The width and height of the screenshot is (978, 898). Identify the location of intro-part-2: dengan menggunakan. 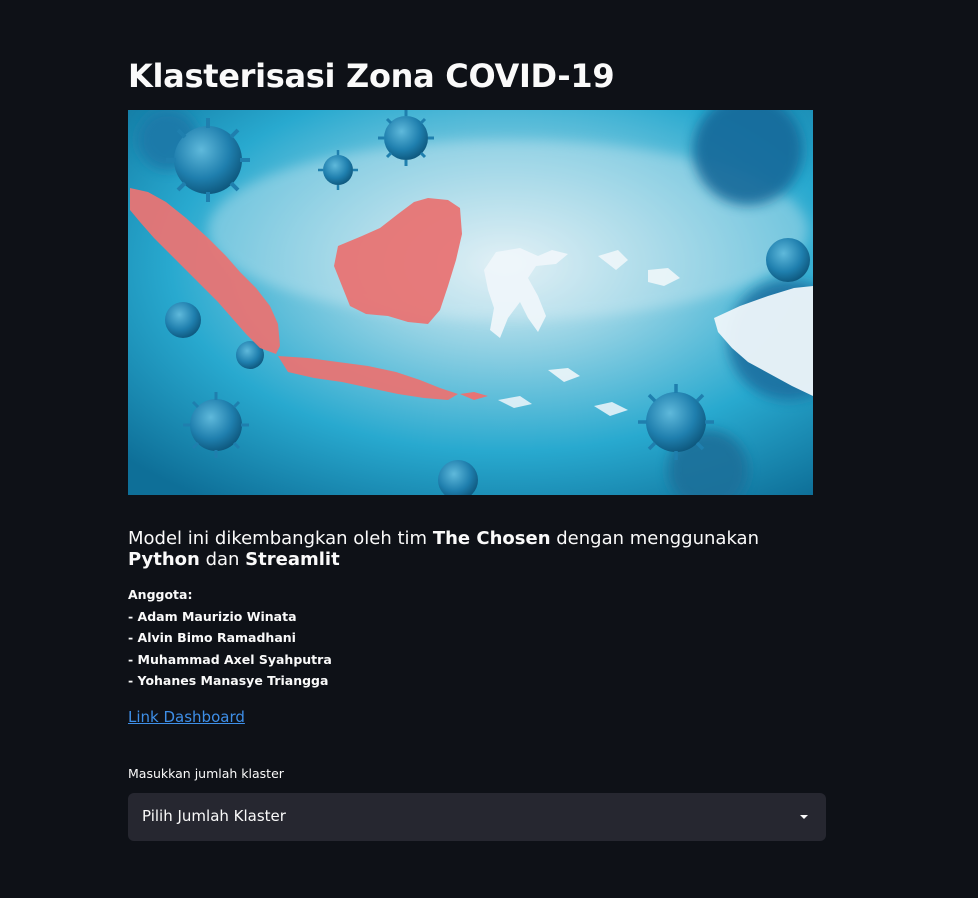
(654, 538).